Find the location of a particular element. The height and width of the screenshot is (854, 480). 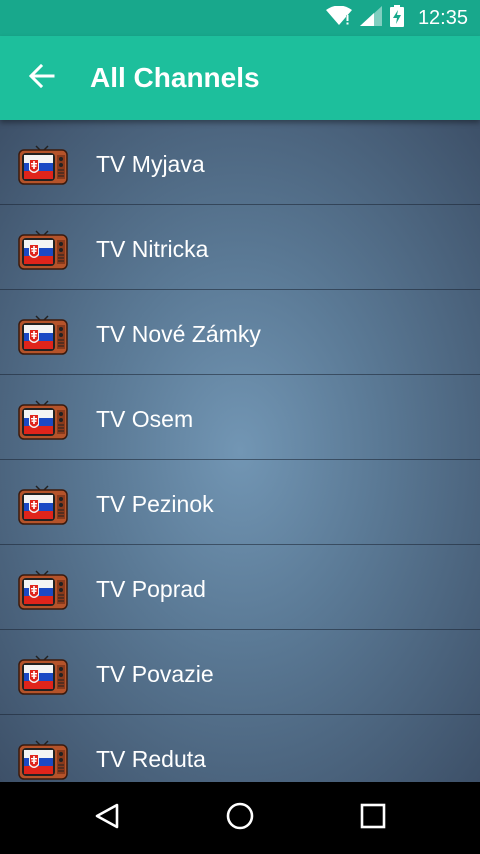

wifi-icon is located at coordinates (338, 18).